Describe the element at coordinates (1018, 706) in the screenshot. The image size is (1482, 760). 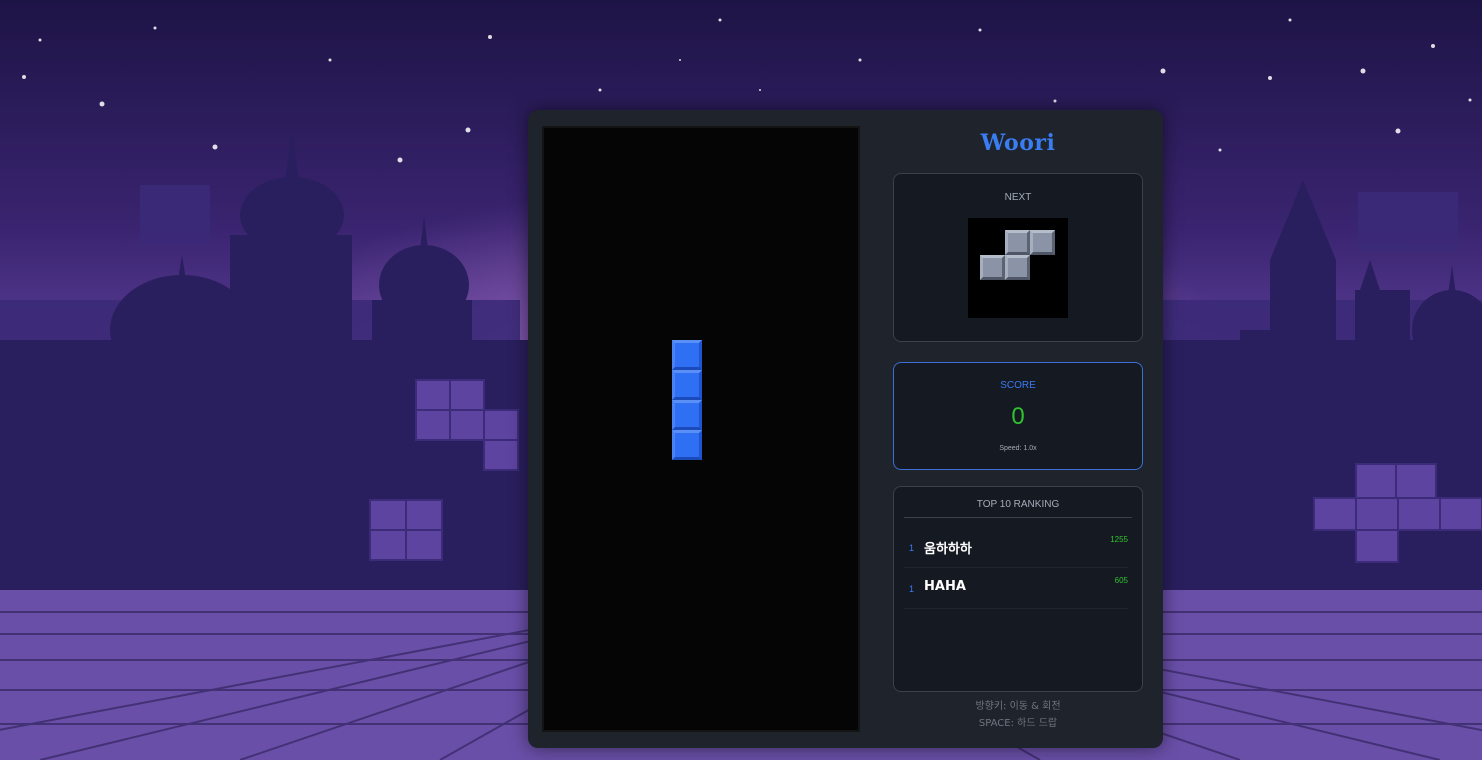
I see `help-move-rotate: 방향키: 이동 & 회전` at that location.